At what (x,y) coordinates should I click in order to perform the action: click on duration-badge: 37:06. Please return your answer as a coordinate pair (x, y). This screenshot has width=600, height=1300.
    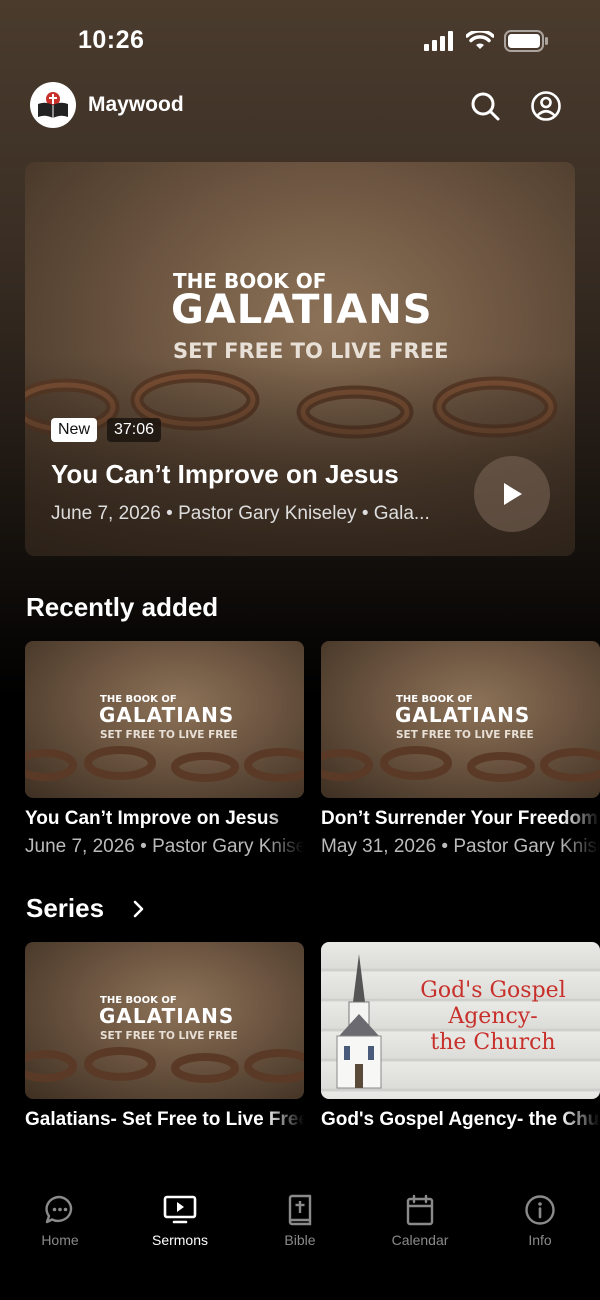
    Looking at the image, I should click on (134, 430).